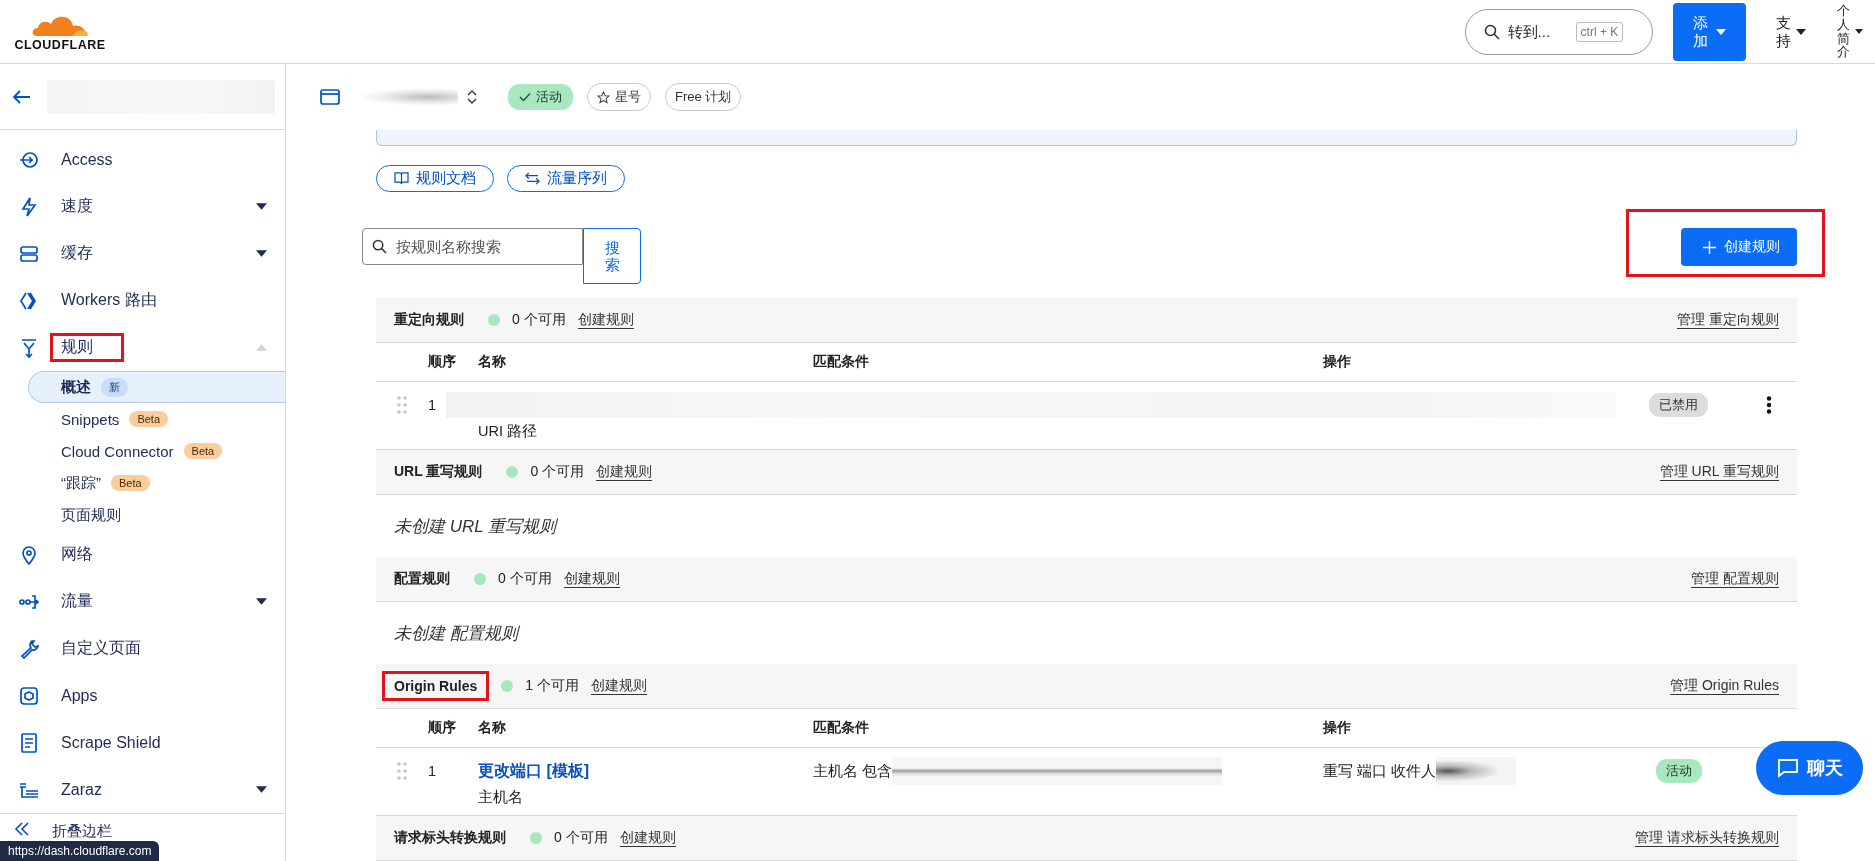 The image size is (1875, 861). What do you see at coordinates (142, 554) in the screenshot?
I see `sidebar-item: 网络` at bounding box center [142, 554].